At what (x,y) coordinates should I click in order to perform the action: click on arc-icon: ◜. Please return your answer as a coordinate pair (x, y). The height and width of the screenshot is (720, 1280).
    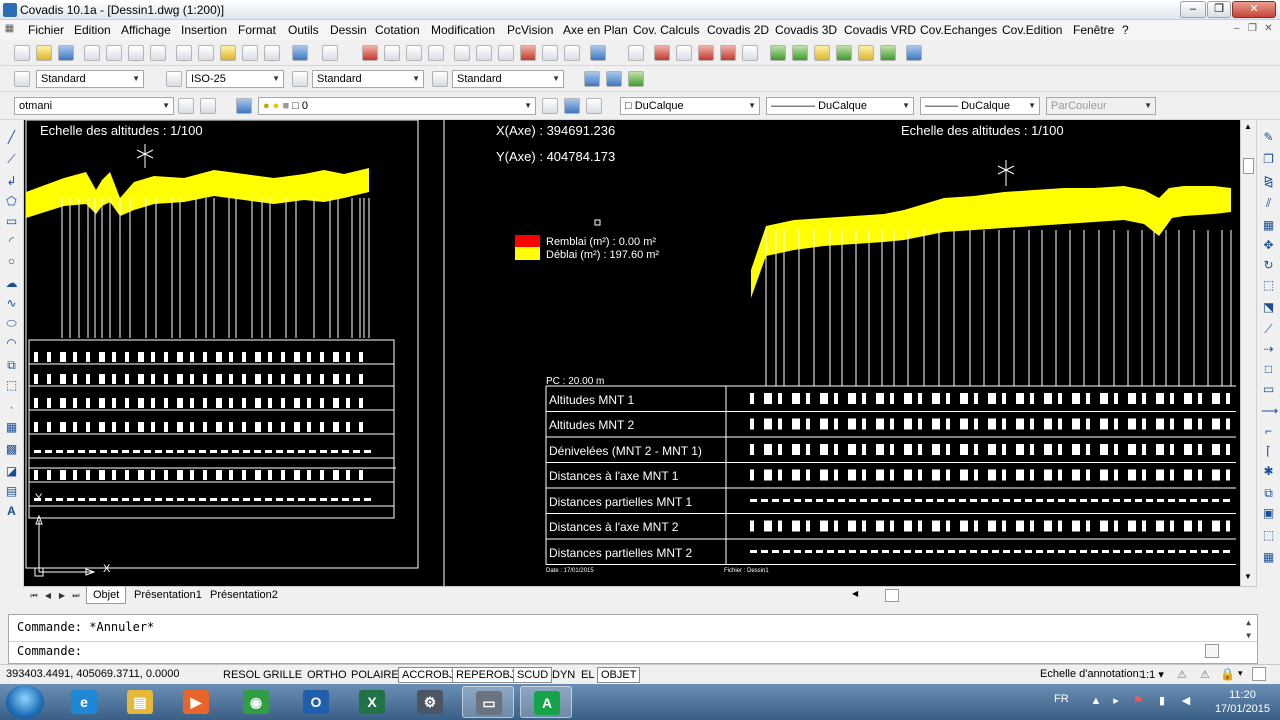
    Looking at the image, I should click on (11, 241).